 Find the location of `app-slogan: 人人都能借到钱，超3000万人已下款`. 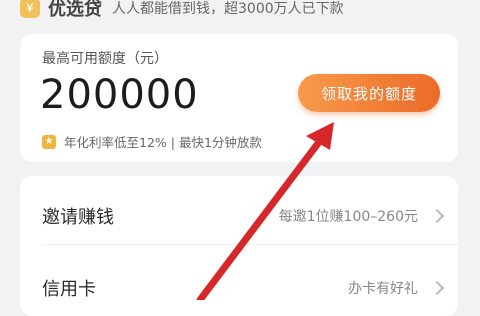

app-slogan: 人人都能借到钱，超3000万人已下款 is located at coordinates (228, 9).